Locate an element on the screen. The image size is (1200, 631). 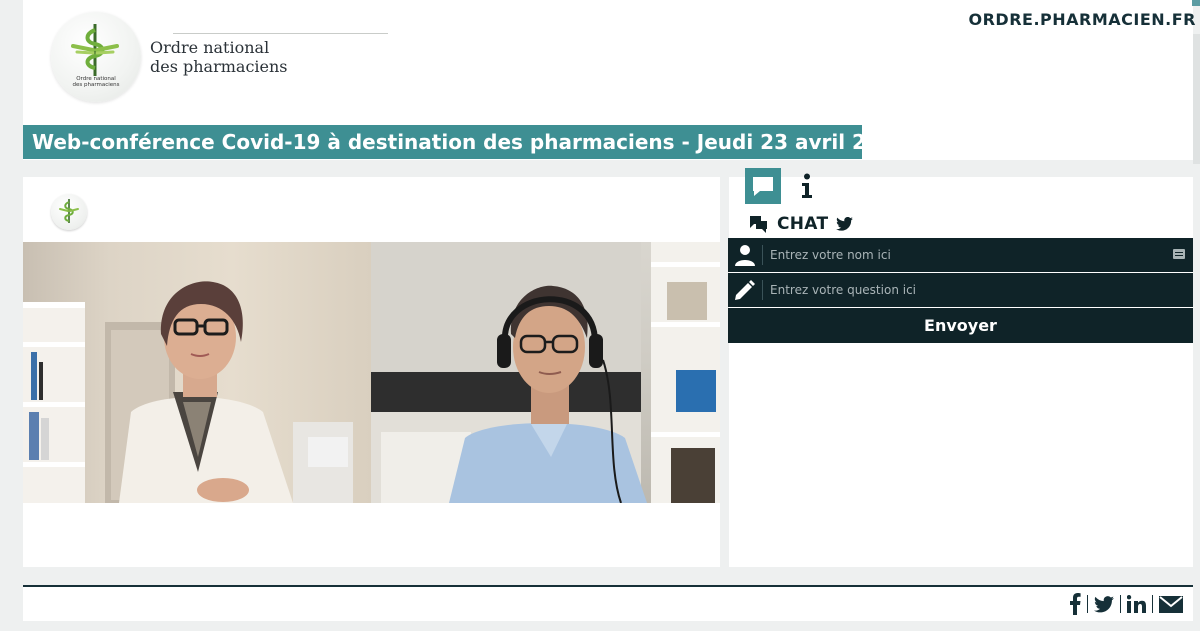
participant-video-right is located at coordinates (545, 372).